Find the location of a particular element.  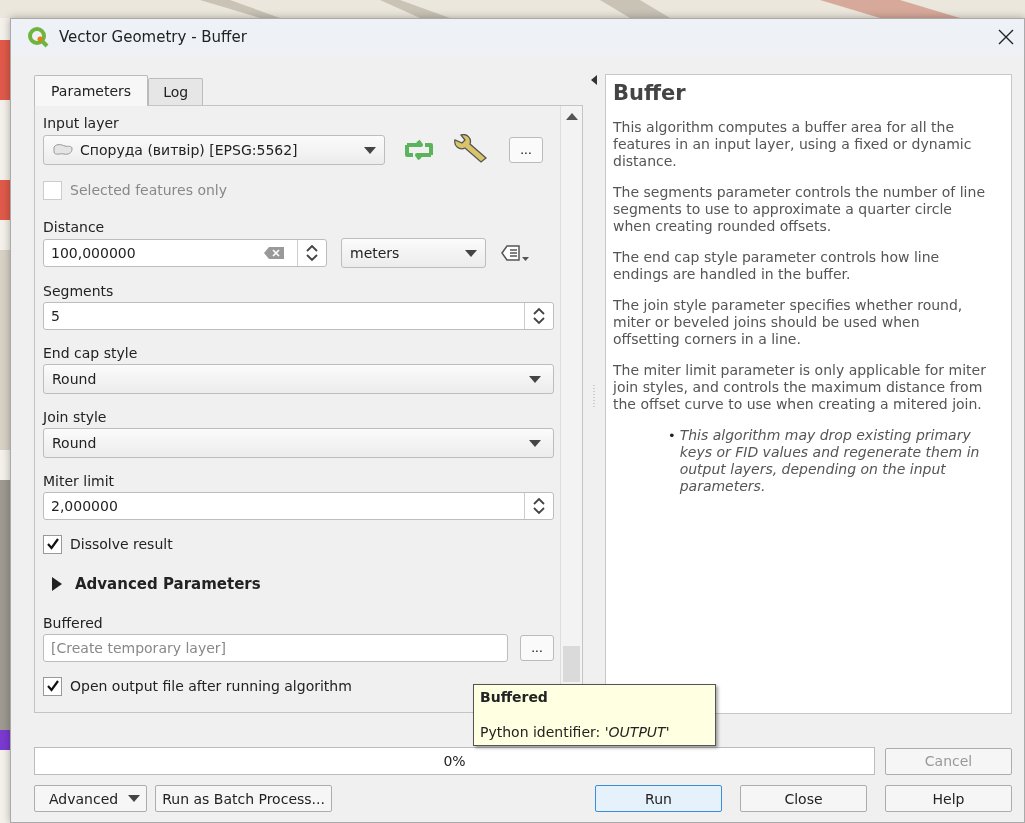

field-label: Distance is located at coordinates (74, 227).